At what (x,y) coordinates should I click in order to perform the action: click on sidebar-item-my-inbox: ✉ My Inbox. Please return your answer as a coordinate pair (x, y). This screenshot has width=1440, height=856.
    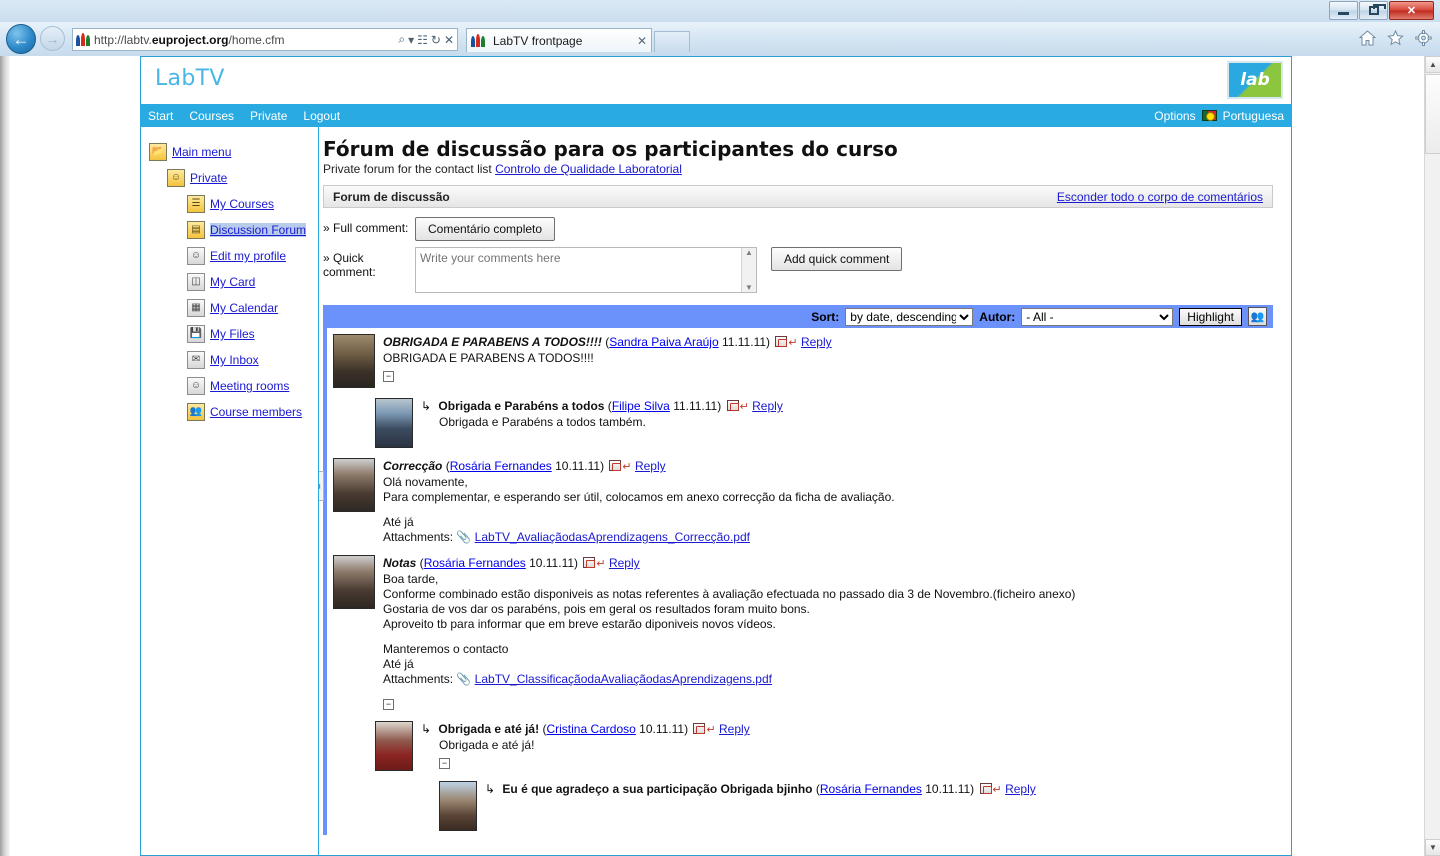
    Looking at the image, I should click on (234, 360).